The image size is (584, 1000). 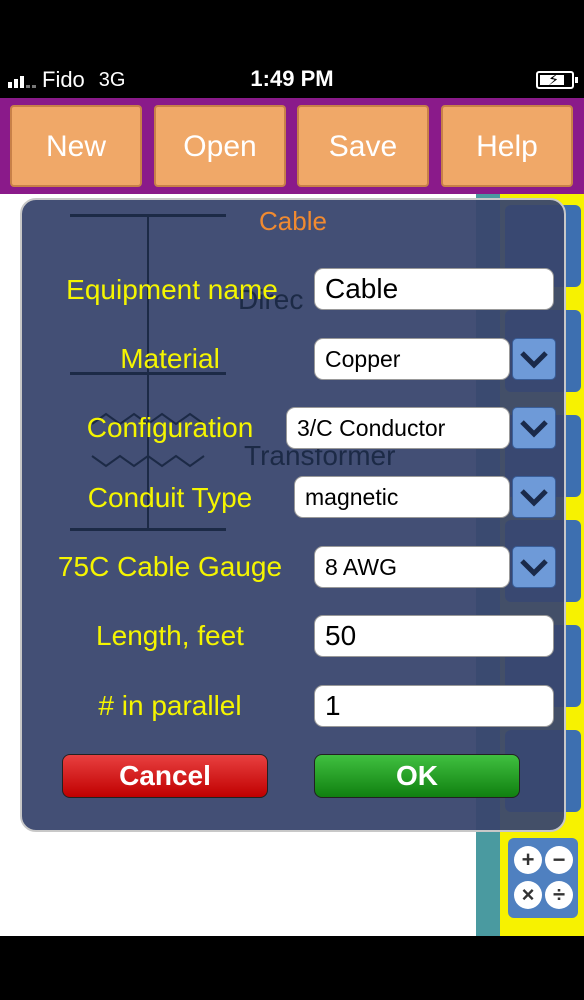 What do you see at coordinates (412, 567) in the screenshot?
I see `cable-gauge-select: 8 AWG` at bounding box center [412, 567].